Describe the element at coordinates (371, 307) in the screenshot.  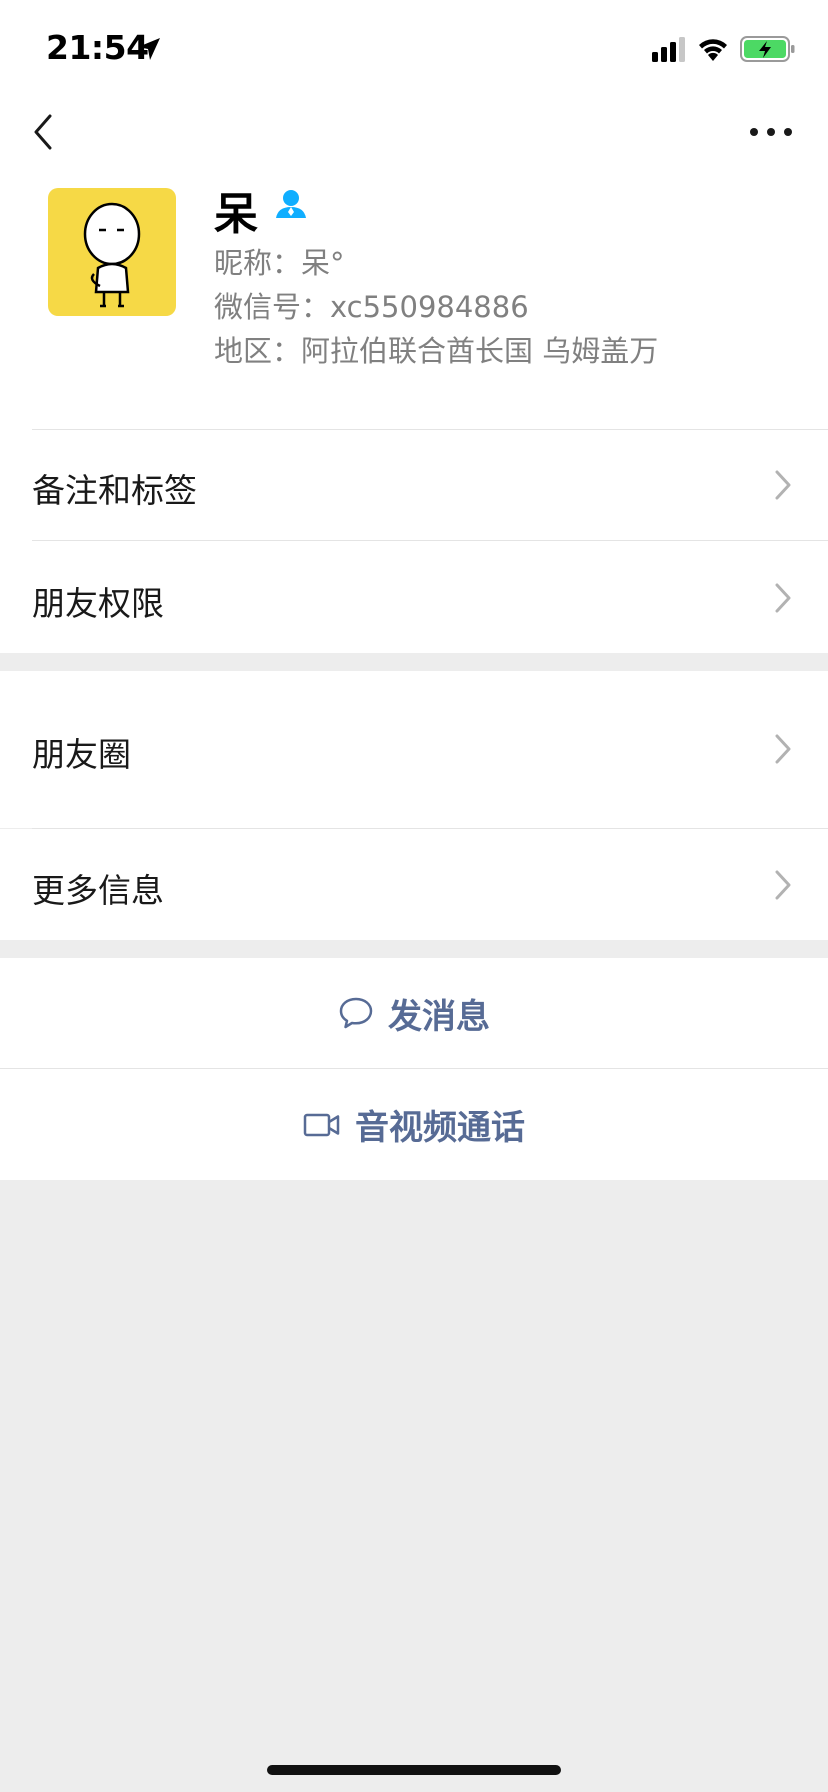
I see `profile-wechat-id: 微信号：xc550984886` at that location.